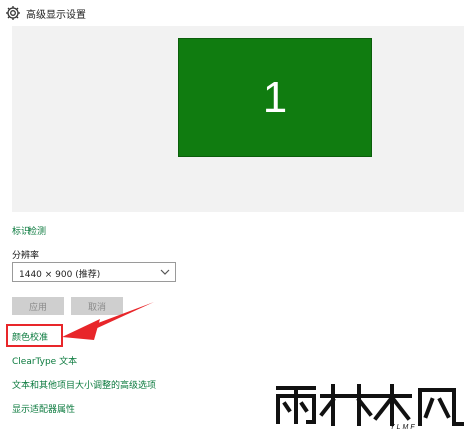 The height and width of the screenshot is (432, 476). I want to click on detect-link: 检测, so click(37, 230).